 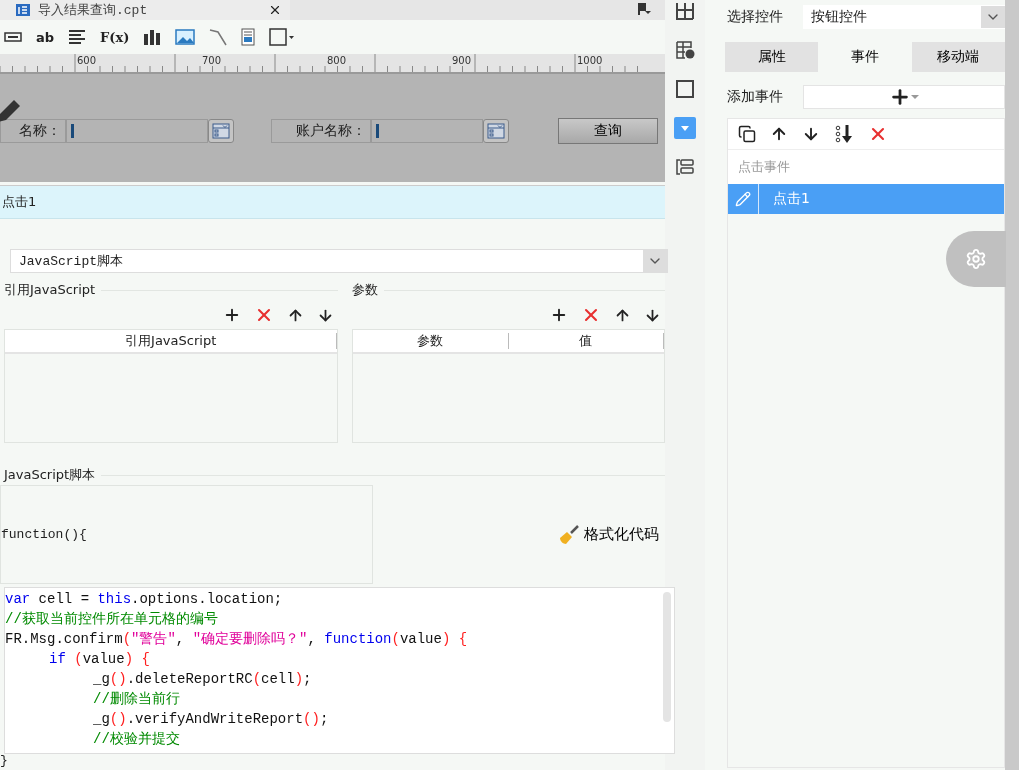 I want to click on panel-tab: 移动端, so click(x=958, y=57).